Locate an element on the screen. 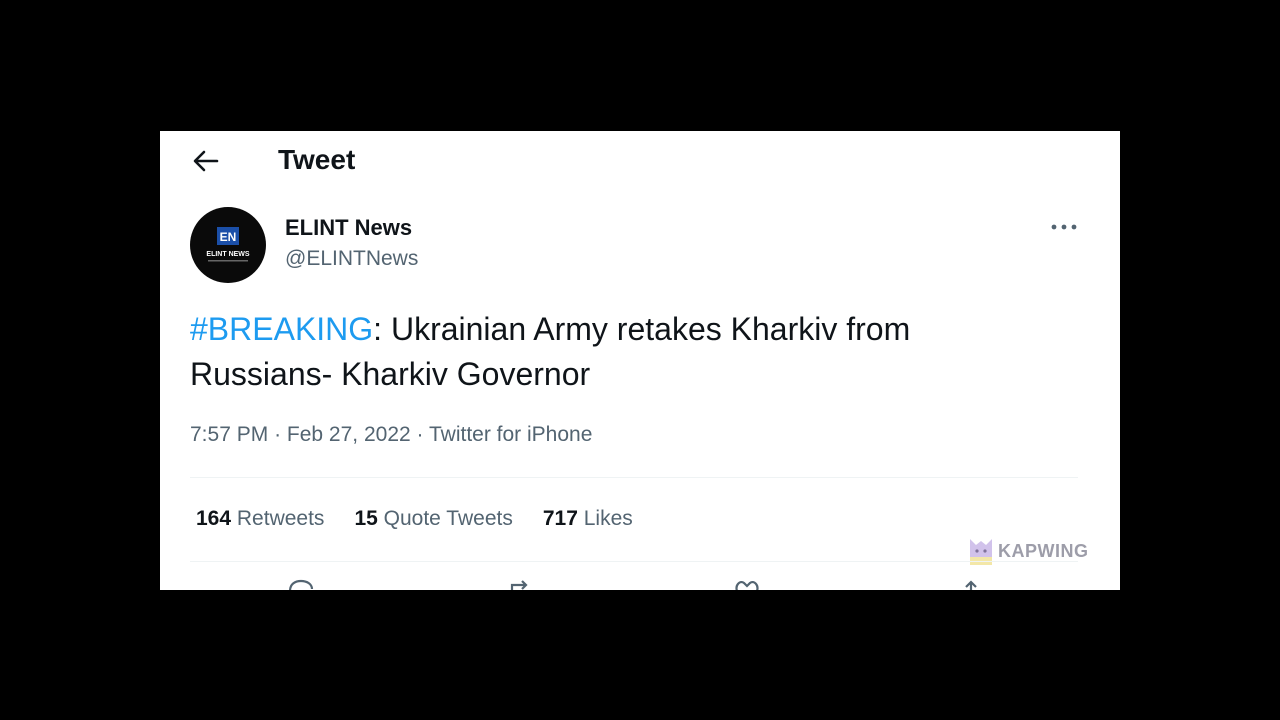  like-button is located at coordinates (747, 583).